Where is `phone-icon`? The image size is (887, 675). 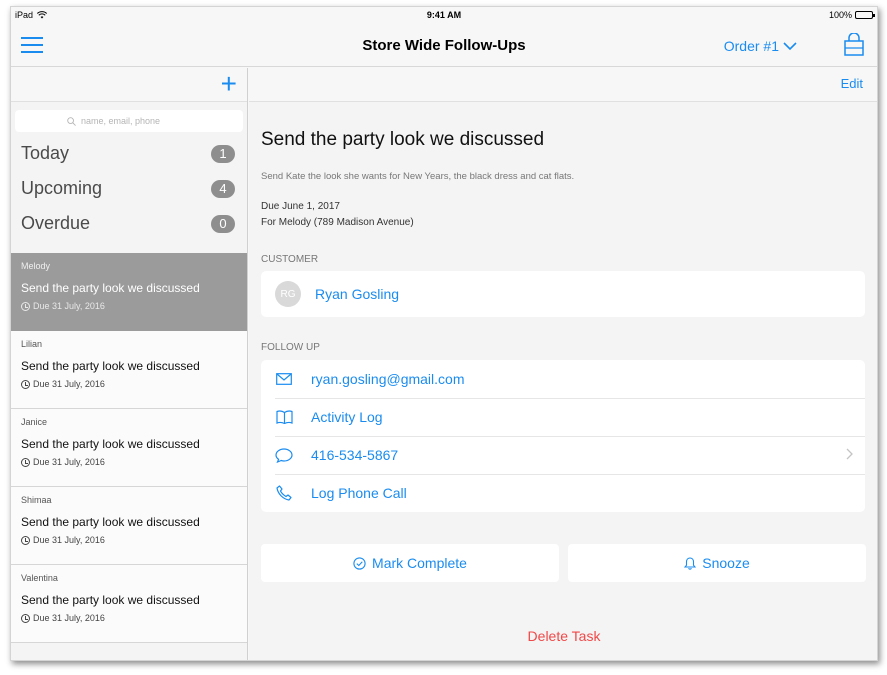 phone-icon is located at coordinates (284, 493).